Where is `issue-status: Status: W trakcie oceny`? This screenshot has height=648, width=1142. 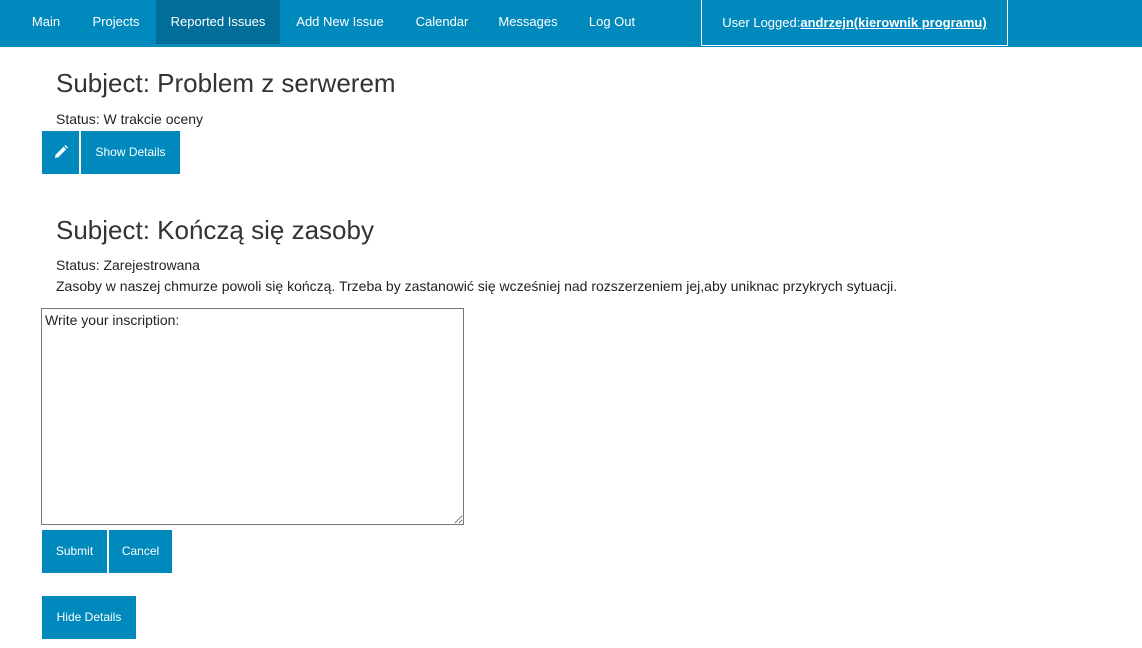
issue-status: Status: W trakcie oceny is located at coordinates (130, 119).